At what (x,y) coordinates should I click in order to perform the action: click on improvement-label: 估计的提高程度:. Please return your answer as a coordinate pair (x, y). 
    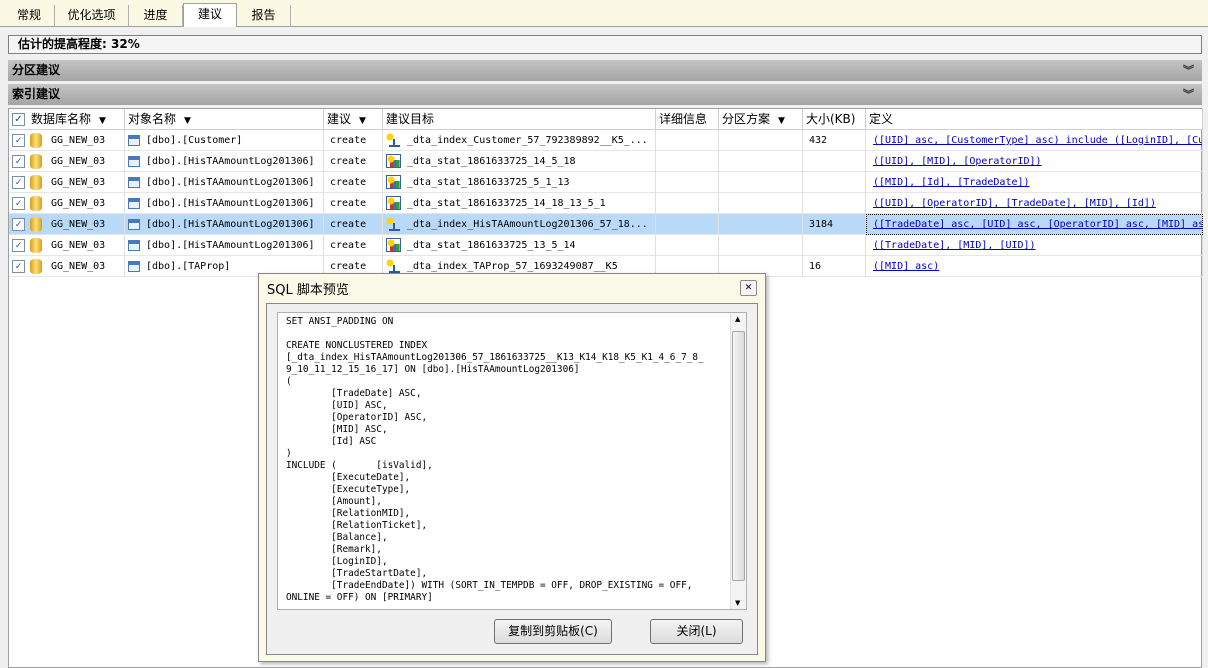
    Looking at the image, I should click on (62, 44).